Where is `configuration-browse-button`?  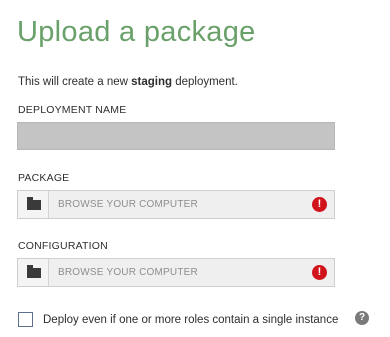 configuration-browse-button is located at coordinates (33, 272).